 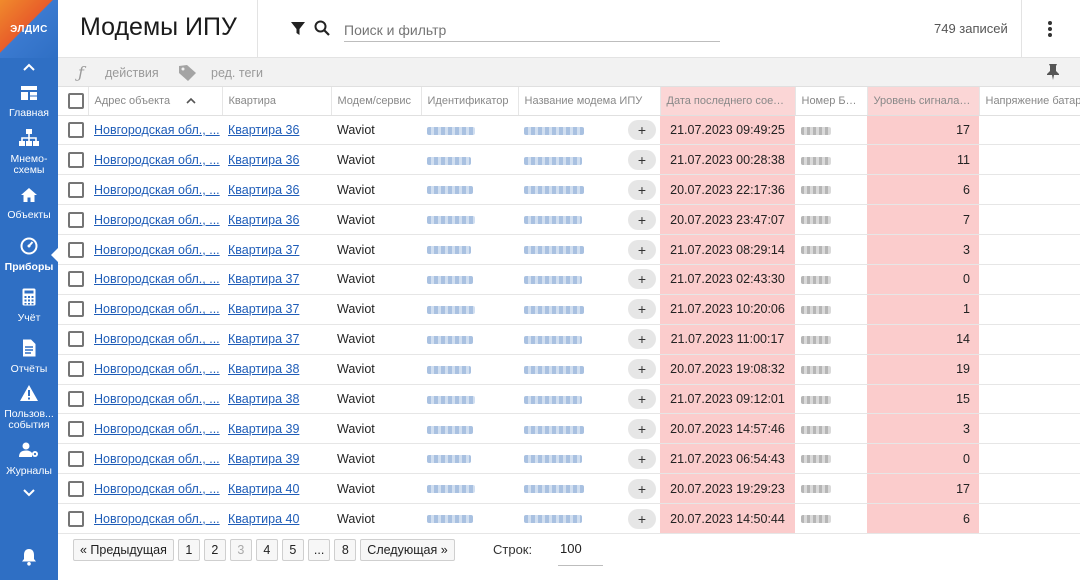 What do you see at coordinates (470, 101) in the screenshot?
I see `column-header-identifier: Идентификатор` at bounding box center [470, 101].